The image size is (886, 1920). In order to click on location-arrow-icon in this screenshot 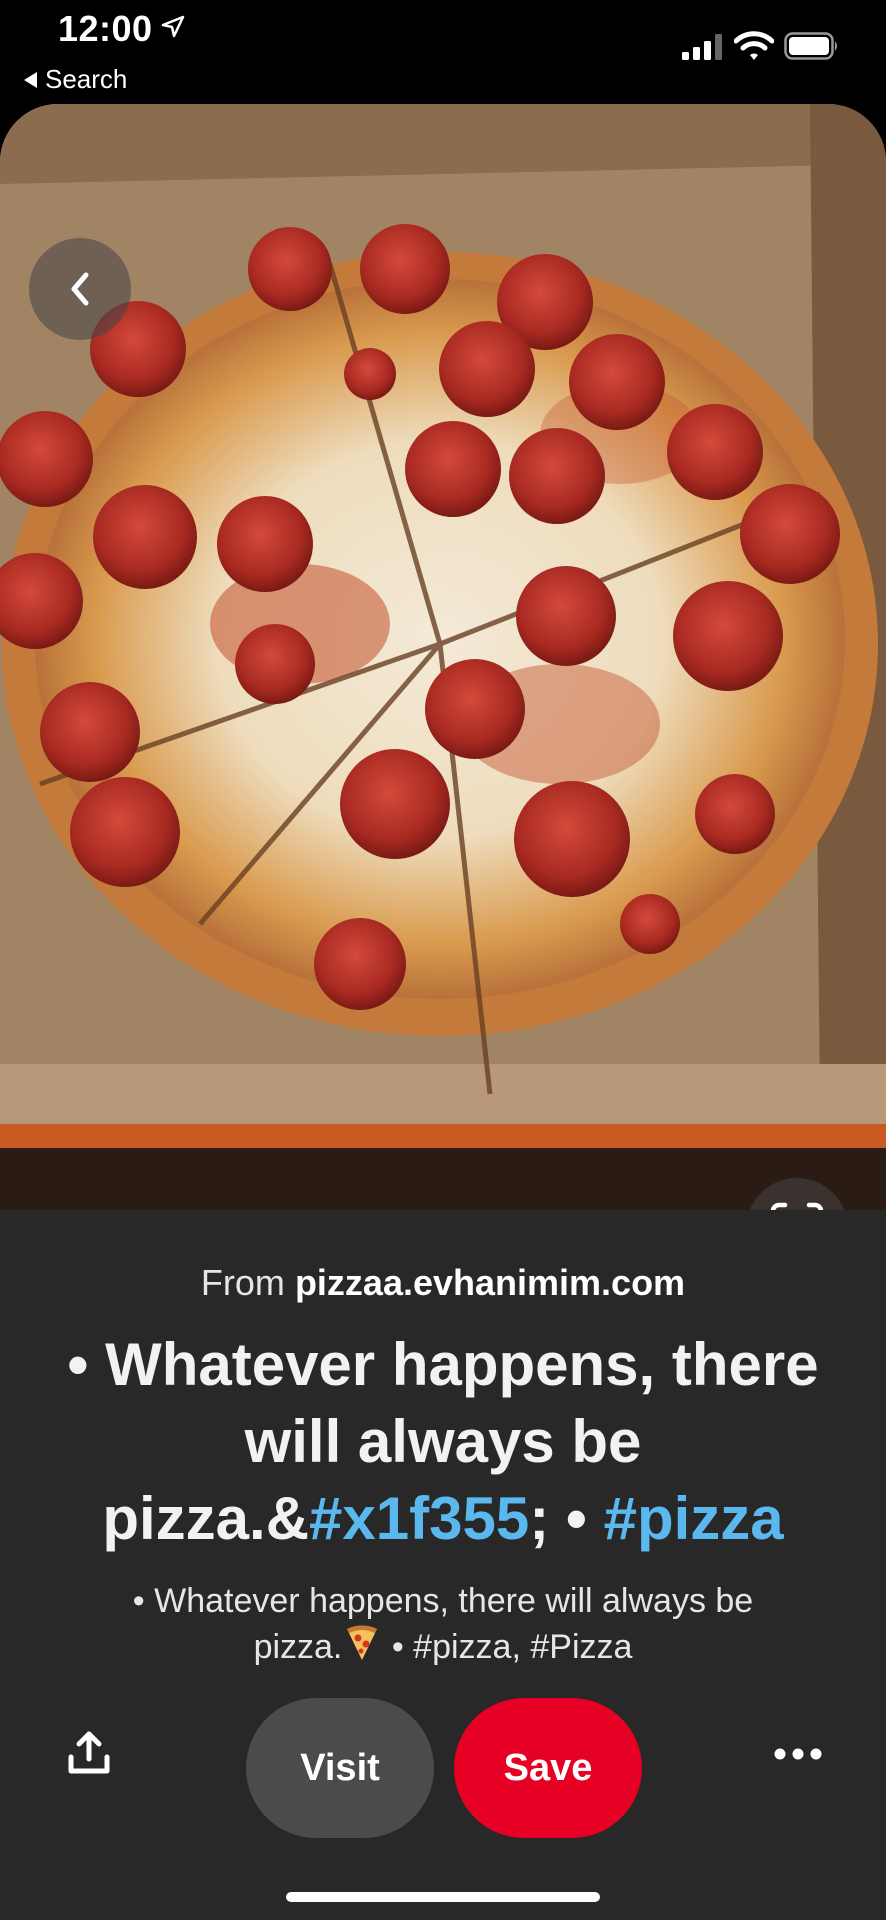, I will do `click(173, 26)`.